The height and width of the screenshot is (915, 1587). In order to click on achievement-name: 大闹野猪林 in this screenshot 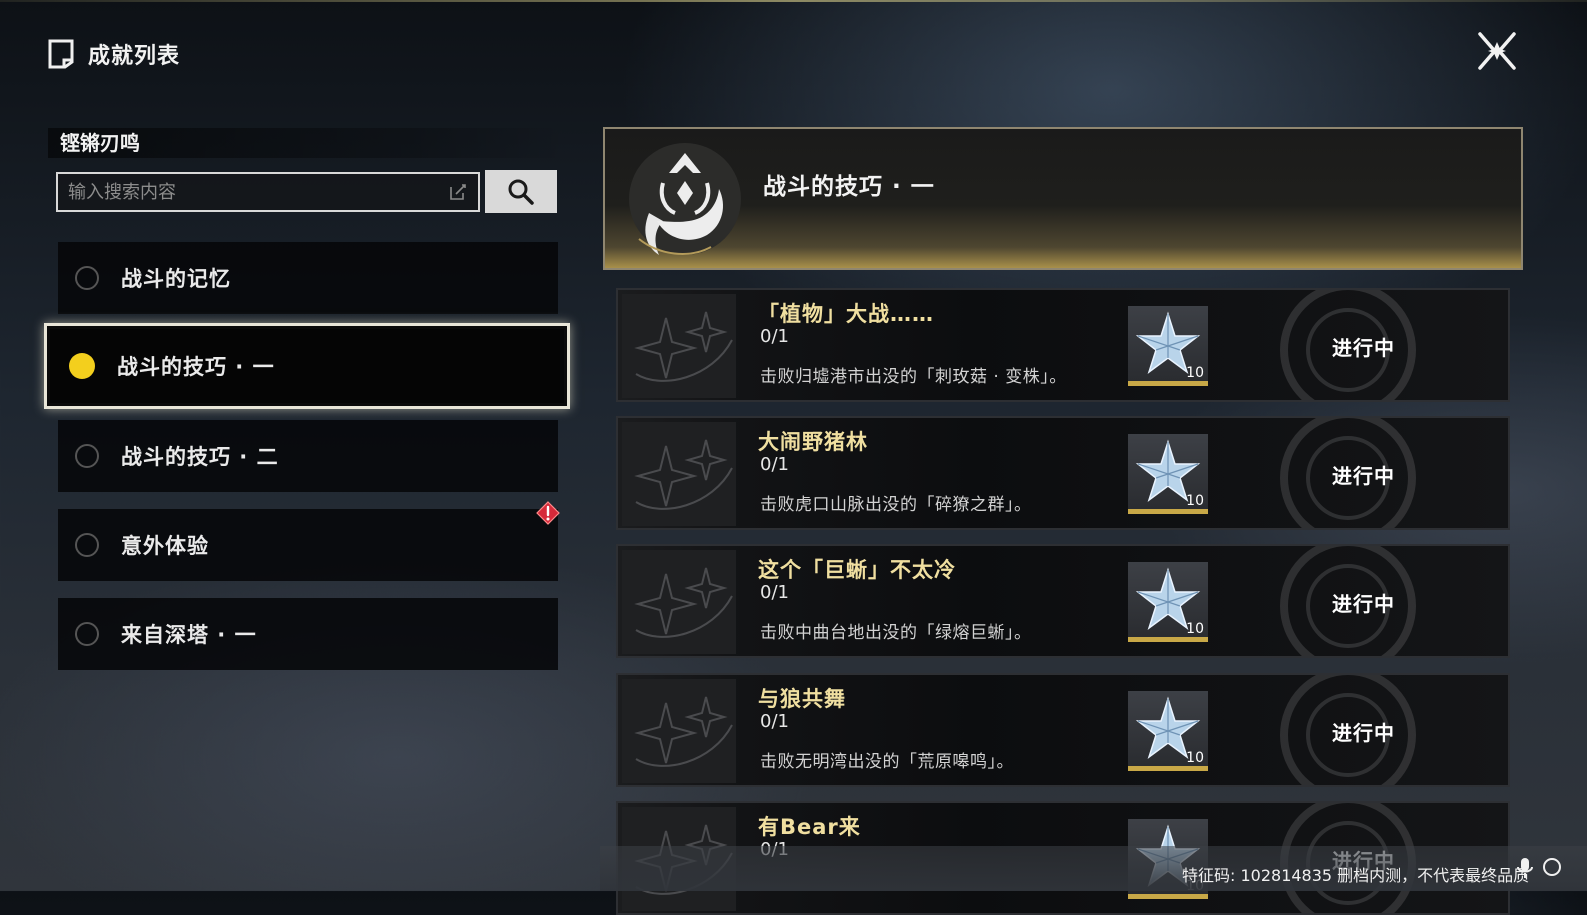, I will do `click(813, 442)`.